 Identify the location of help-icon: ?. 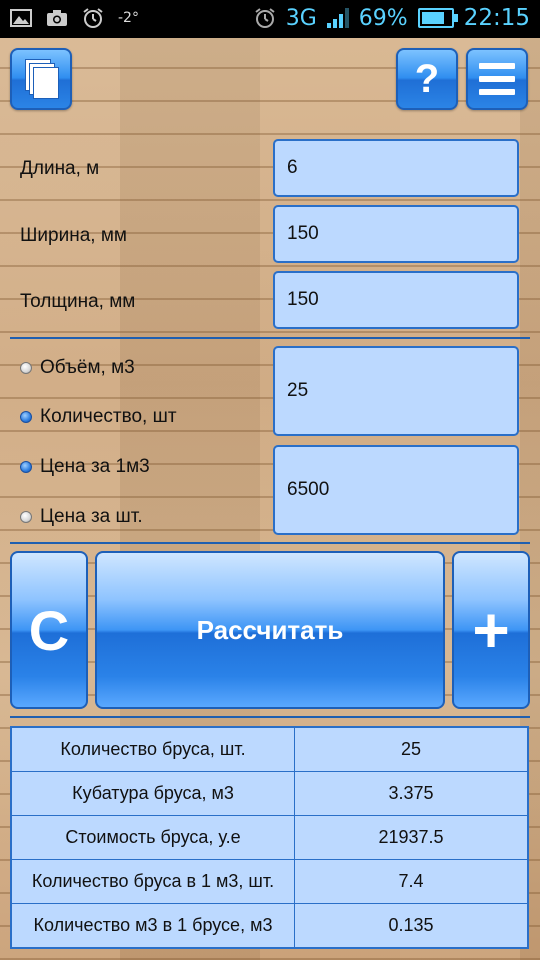
(427, 78).